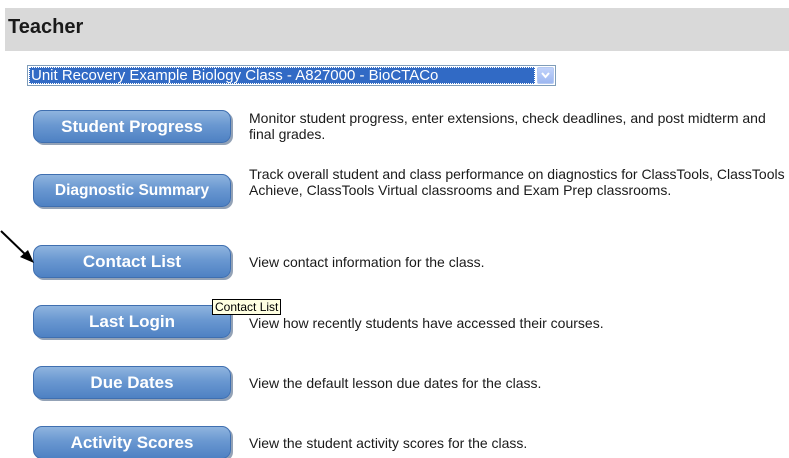 This screenshot has height=458, width=789. What do you see at coordinates (132, 190) in the screenshot?
I see `diagnostic-summary-button: Diagnostic Summary` at bounding box center [132, 190].